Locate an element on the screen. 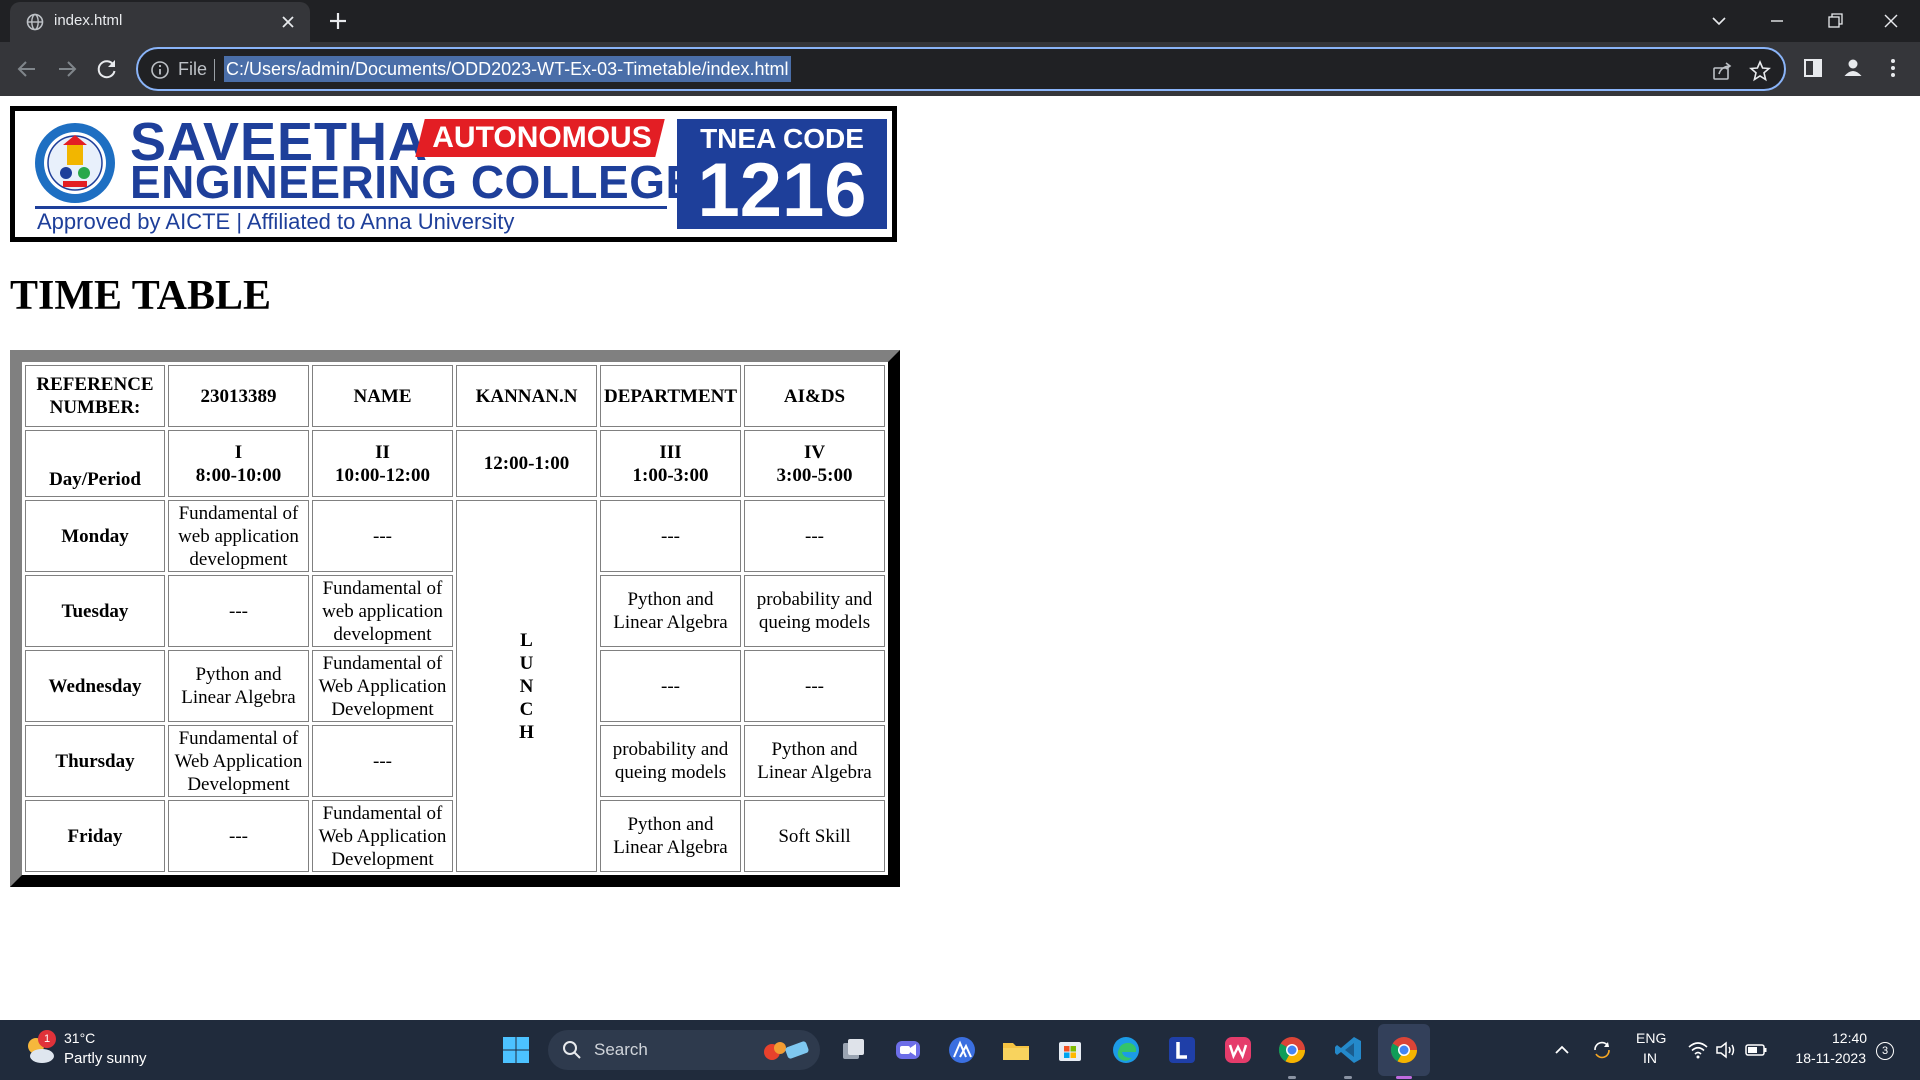  period-4-header: IV 3:00-5:00 is located at coordinates (814, 463).